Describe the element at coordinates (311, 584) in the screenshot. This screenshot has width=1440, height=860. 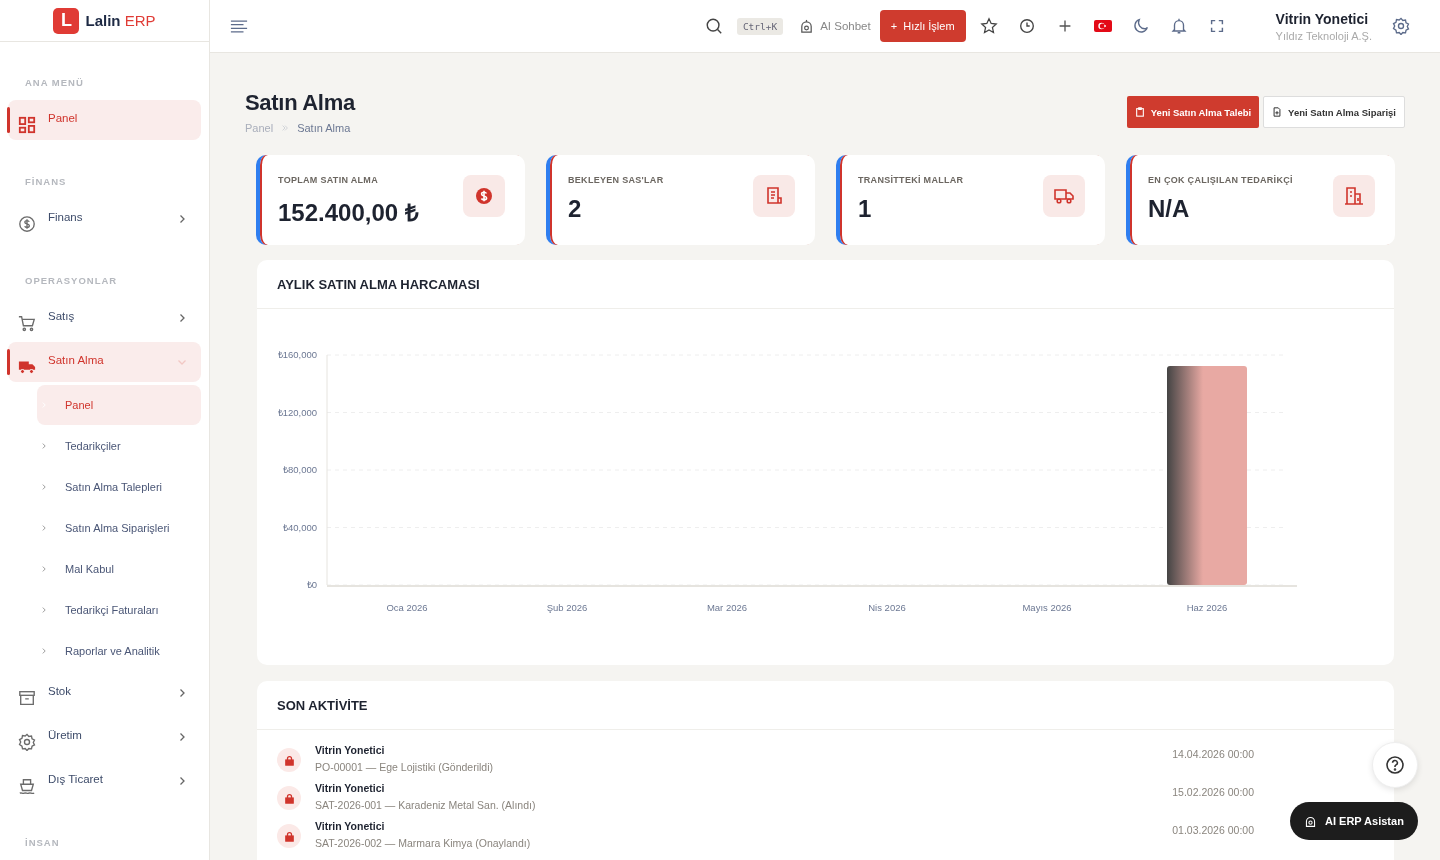
I see `axis-tick-label: ₺0` at that location.